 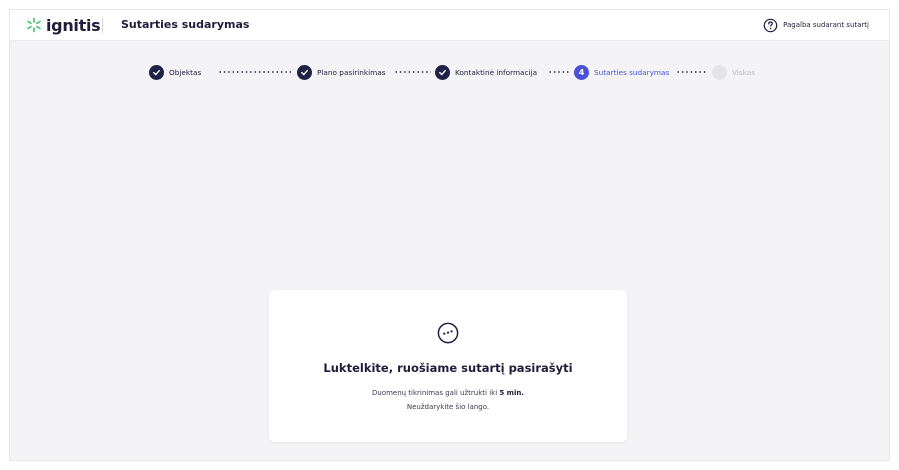 I want to click on step-number-badge: 4, so click(x=581, y=72).